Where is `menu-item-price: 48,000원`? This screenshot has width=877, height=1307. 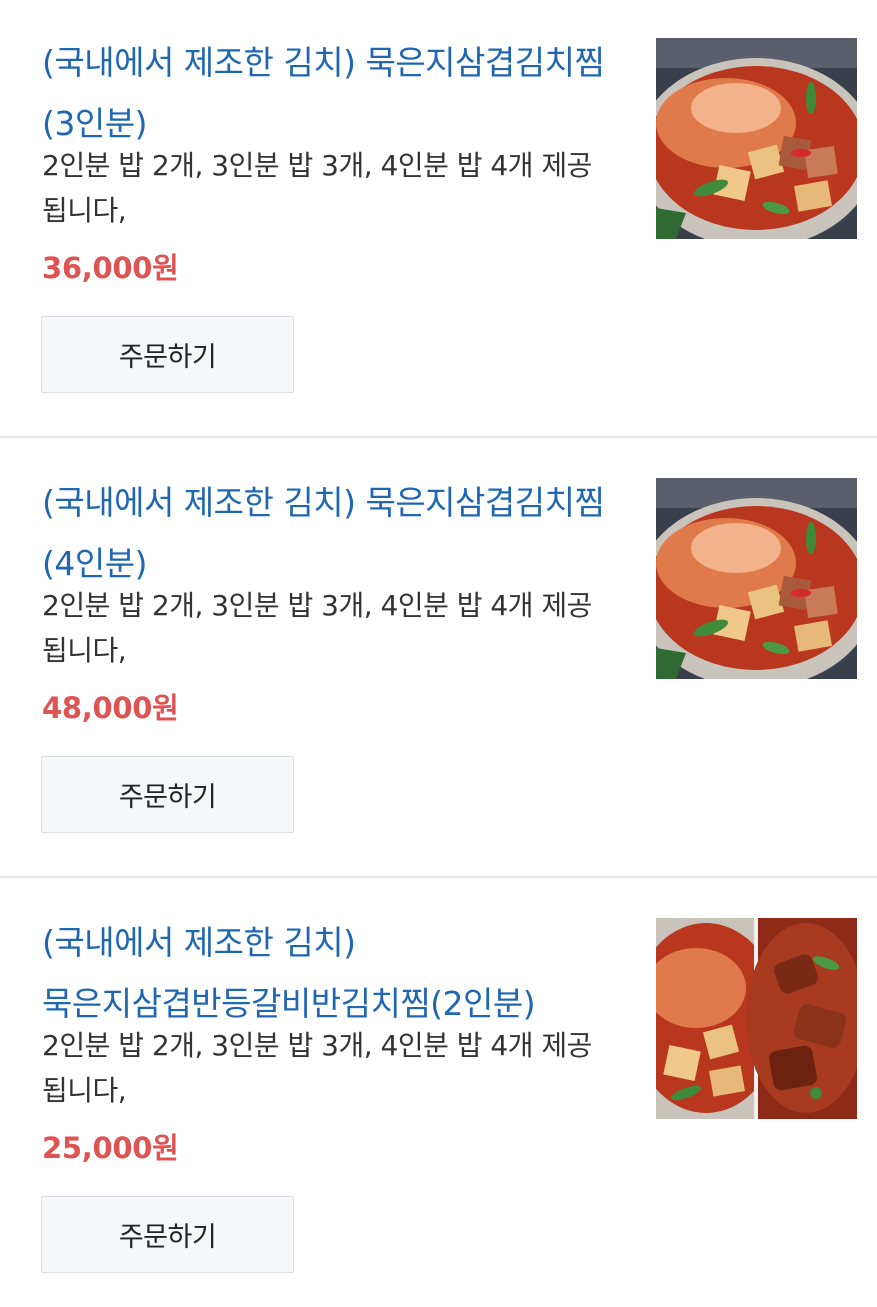 menu-item-price: 48,000원 is located at coordinates (110, 708).